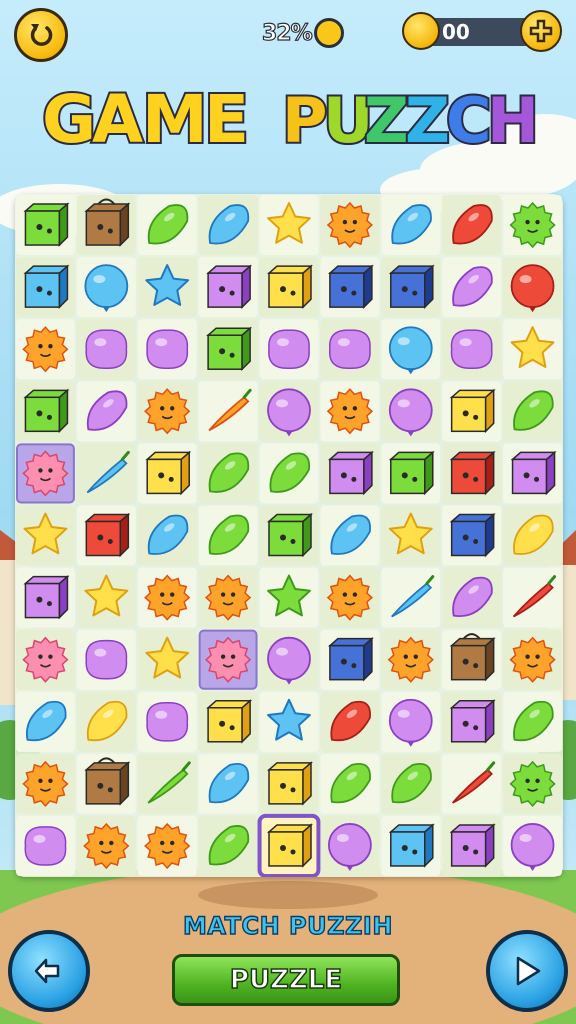 This screenshot has height=1024, width=576. I want to click on next-button, so click(527, 971).